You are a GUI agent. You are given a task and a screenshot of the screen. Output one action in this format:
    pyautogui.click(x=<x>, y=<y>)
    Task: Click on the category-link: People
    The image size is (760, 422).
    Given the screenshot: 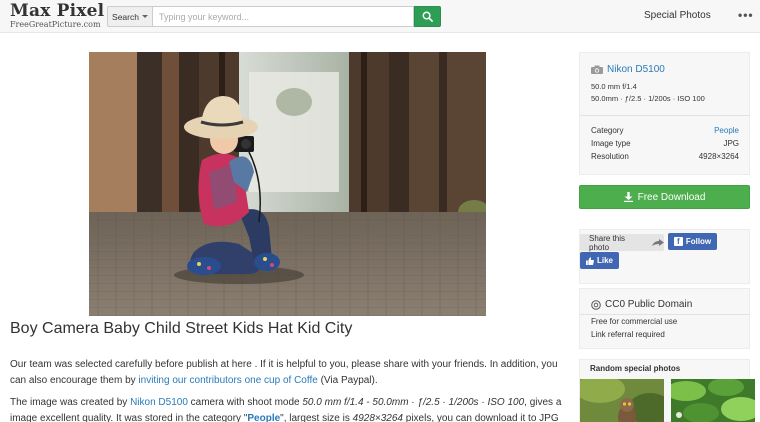 What is the action you would take?
    pyautogui.click(x=263, y=417)
    